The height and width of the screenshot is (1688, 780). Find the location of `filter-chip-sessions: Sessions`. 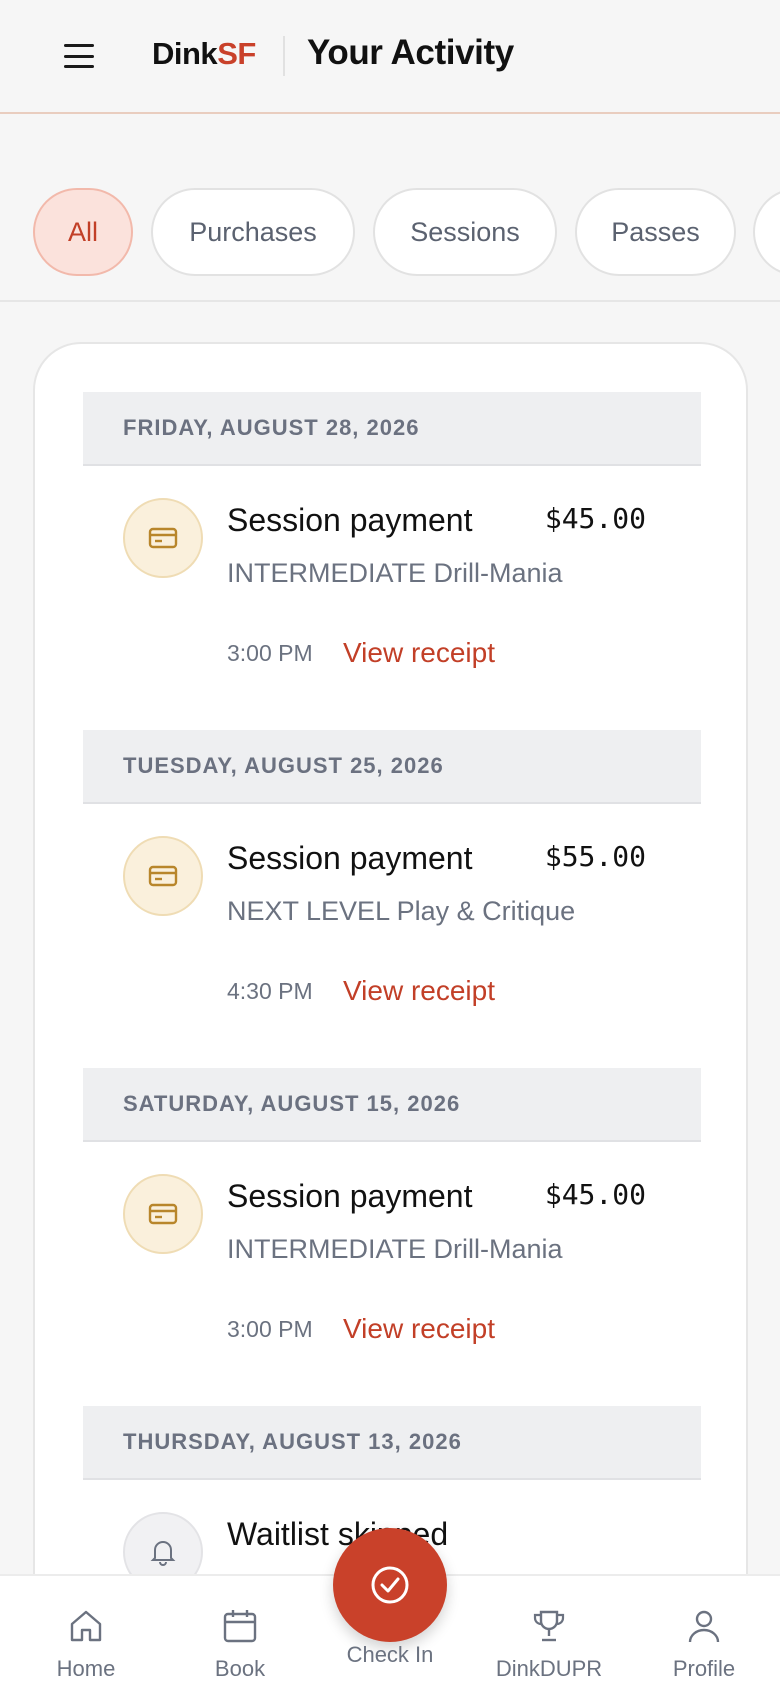

filter-chip-sessions: Sessions is located at coordinates (465, 232).